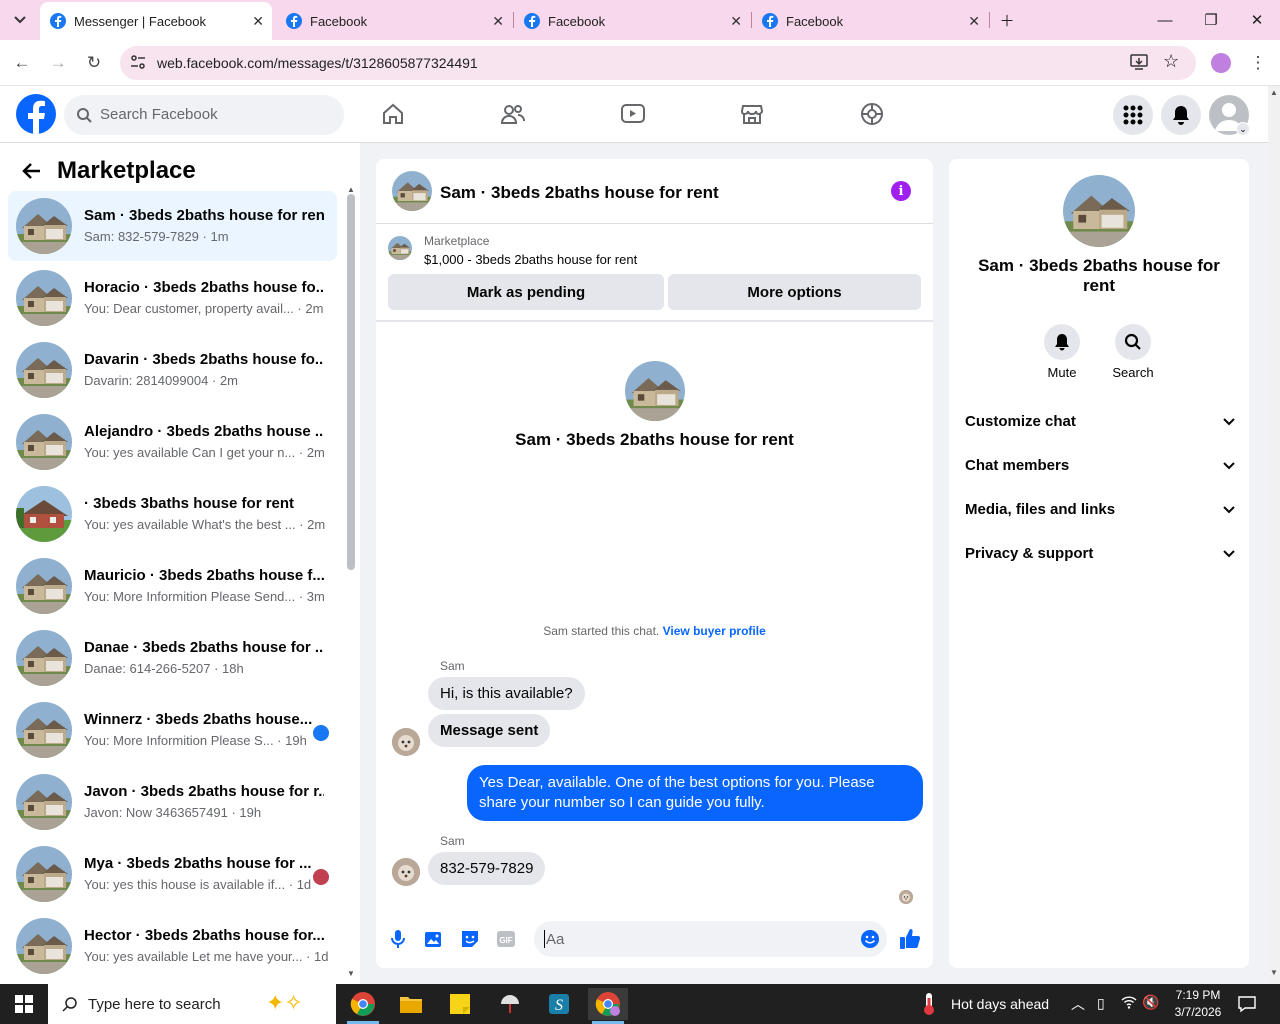  What do you see at coordinates (1171, 61) in the screenshot?
I see `bookmark-star-icon: ☆` at bounding box center [1171, 61].